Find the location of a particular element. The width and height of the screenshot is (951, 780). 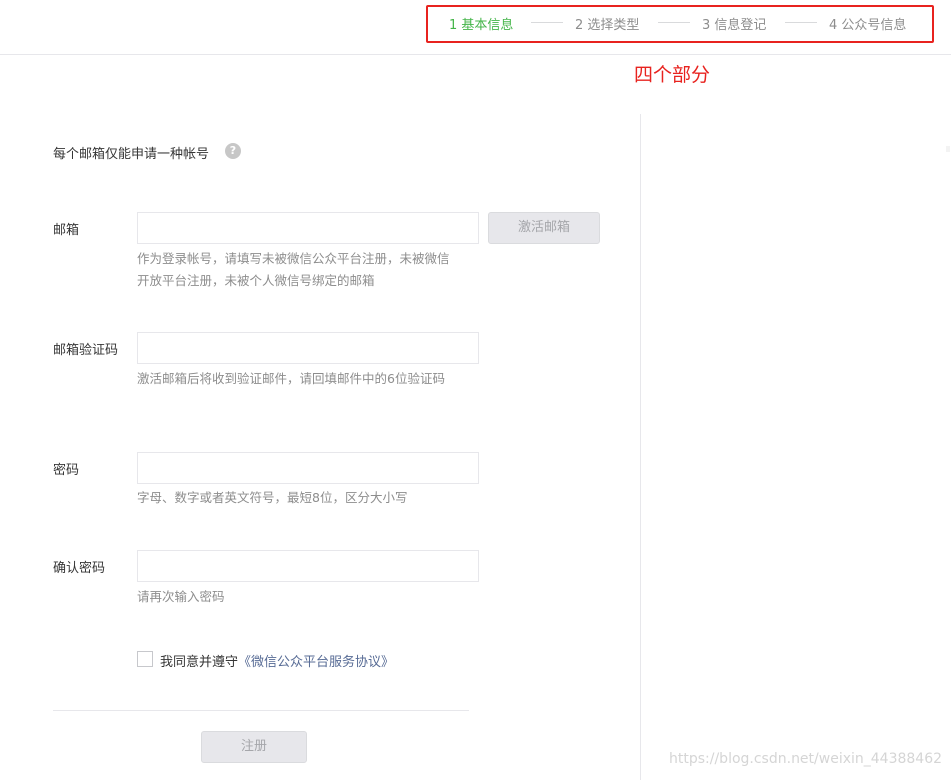

verify-code-hint: 激活邮箱后将收到验证邮件，请回填邮件中的6位验证码 is located at coordinates (291, 378).